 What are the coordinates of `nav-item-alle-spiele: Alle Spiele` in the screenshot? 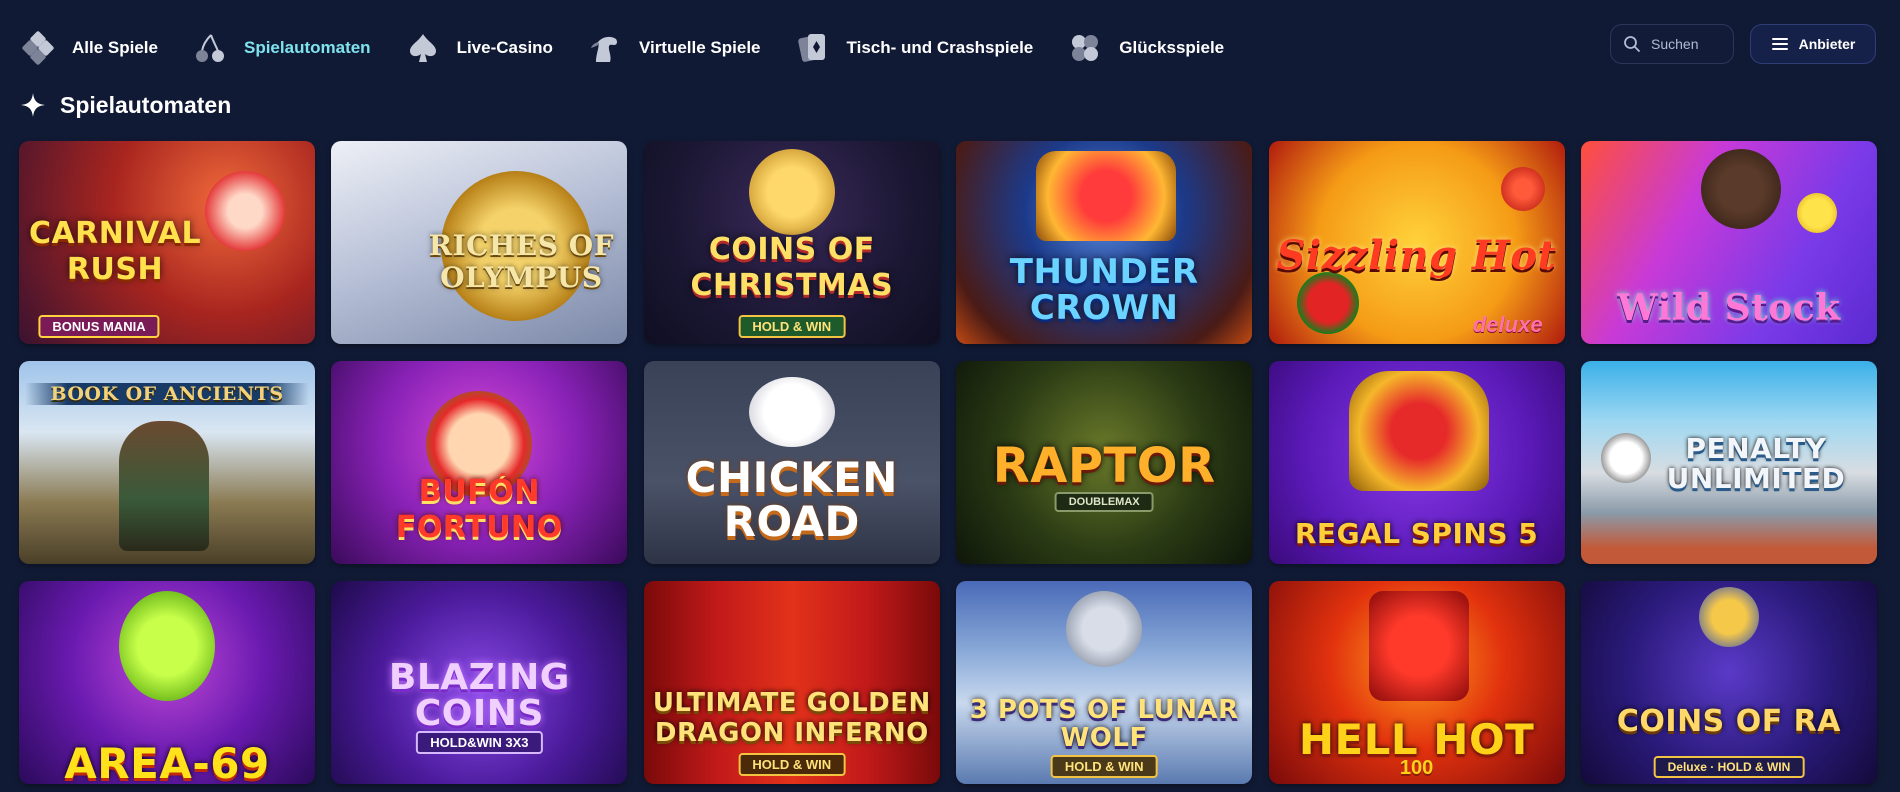 It's located at (89, 48).